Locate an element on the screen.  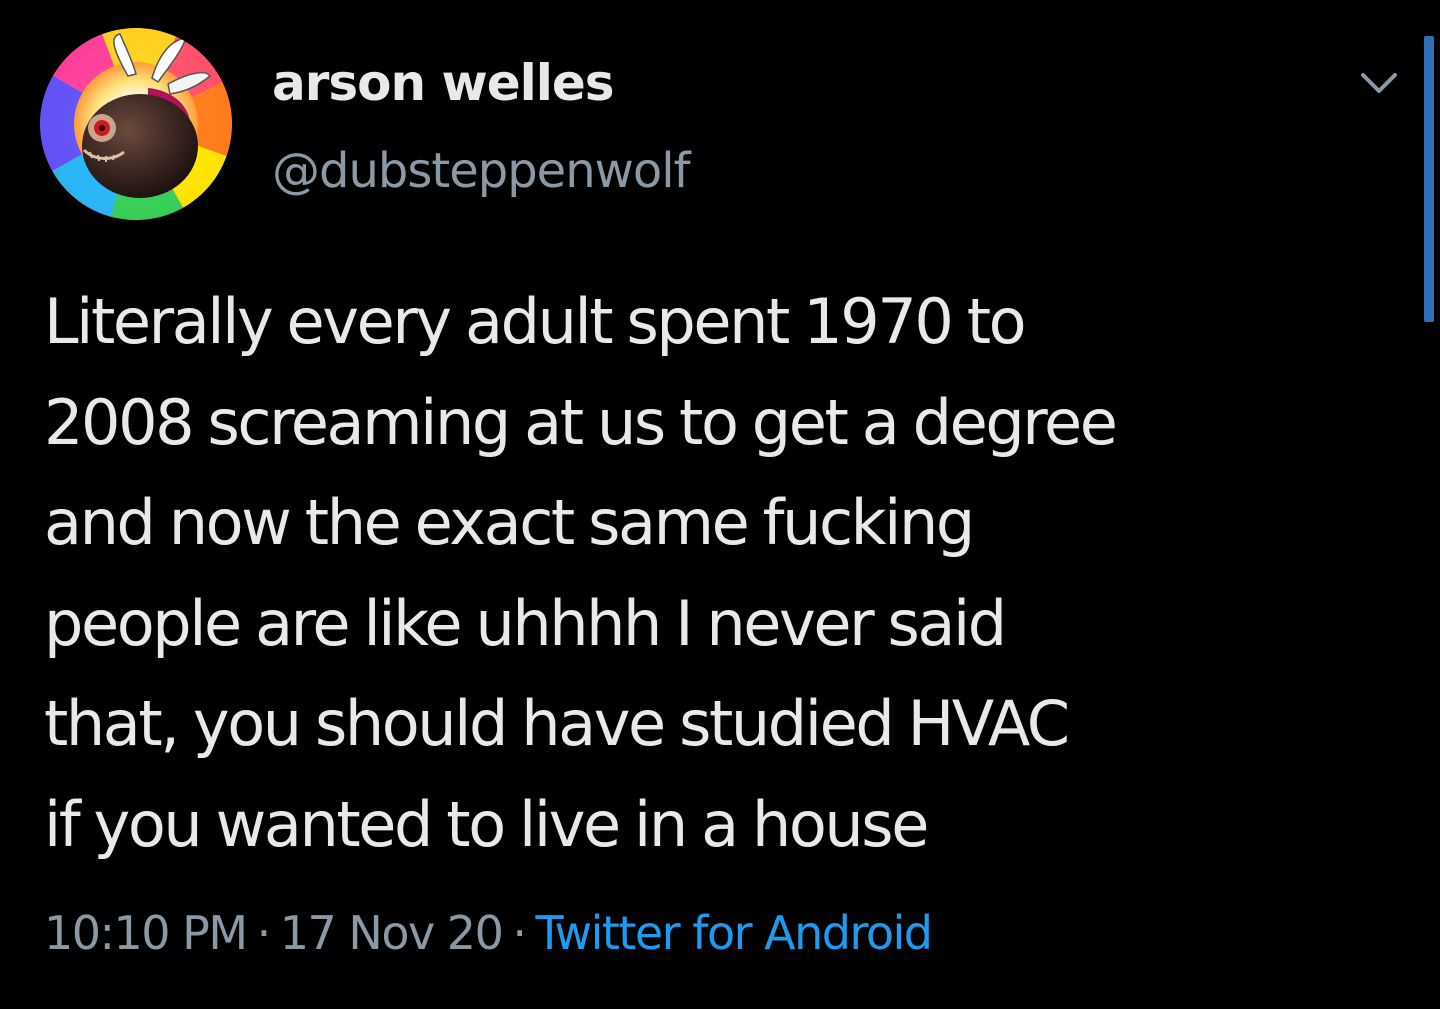
tweet-text-line: 2008 screaming at us to get a degree is located at coordinates (581, 422).